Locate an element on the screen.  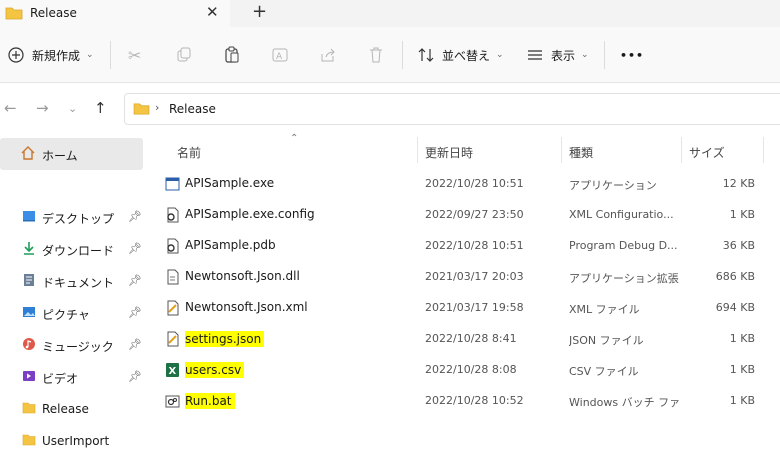
sidebar-item-home: ホーム is located at coordinates (71, 154).